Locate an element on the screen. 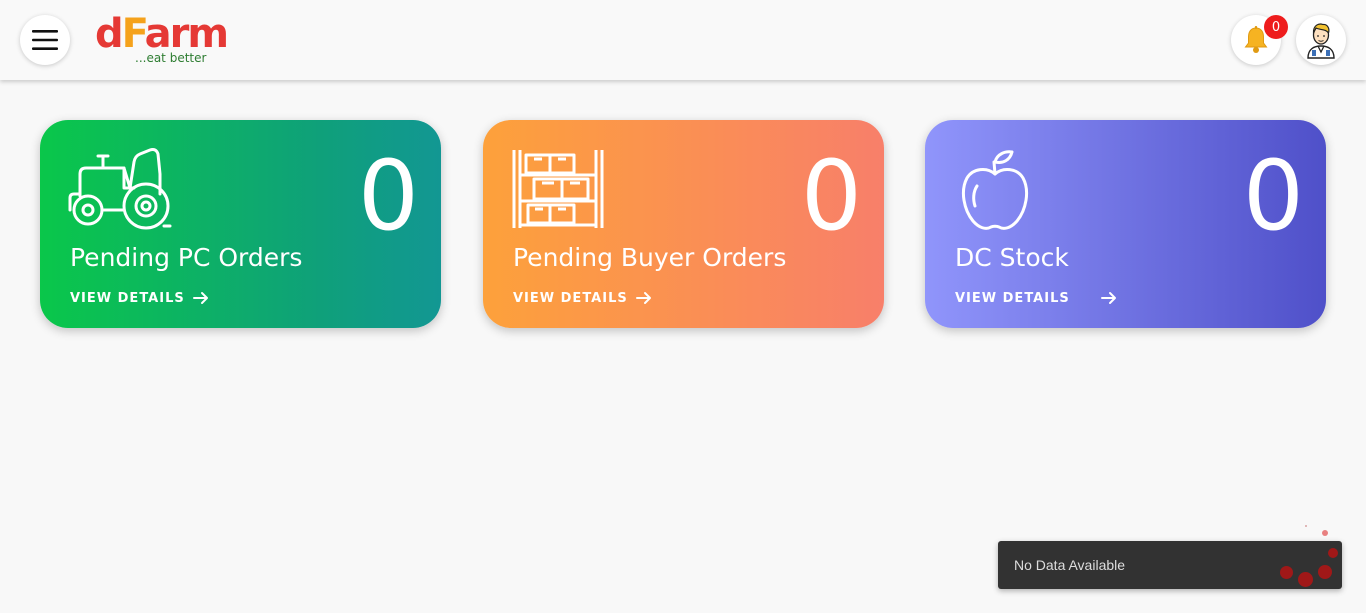 The image size is (1366, 613). pending-buyer-orders-count: 0 is located at coordinates (831, 196).